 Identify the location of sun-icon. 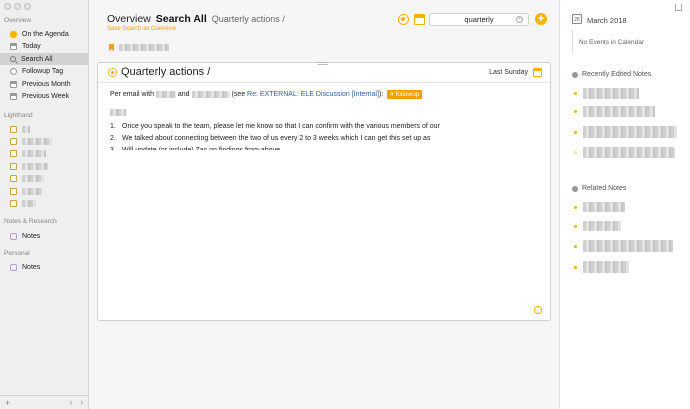
(13, 34).